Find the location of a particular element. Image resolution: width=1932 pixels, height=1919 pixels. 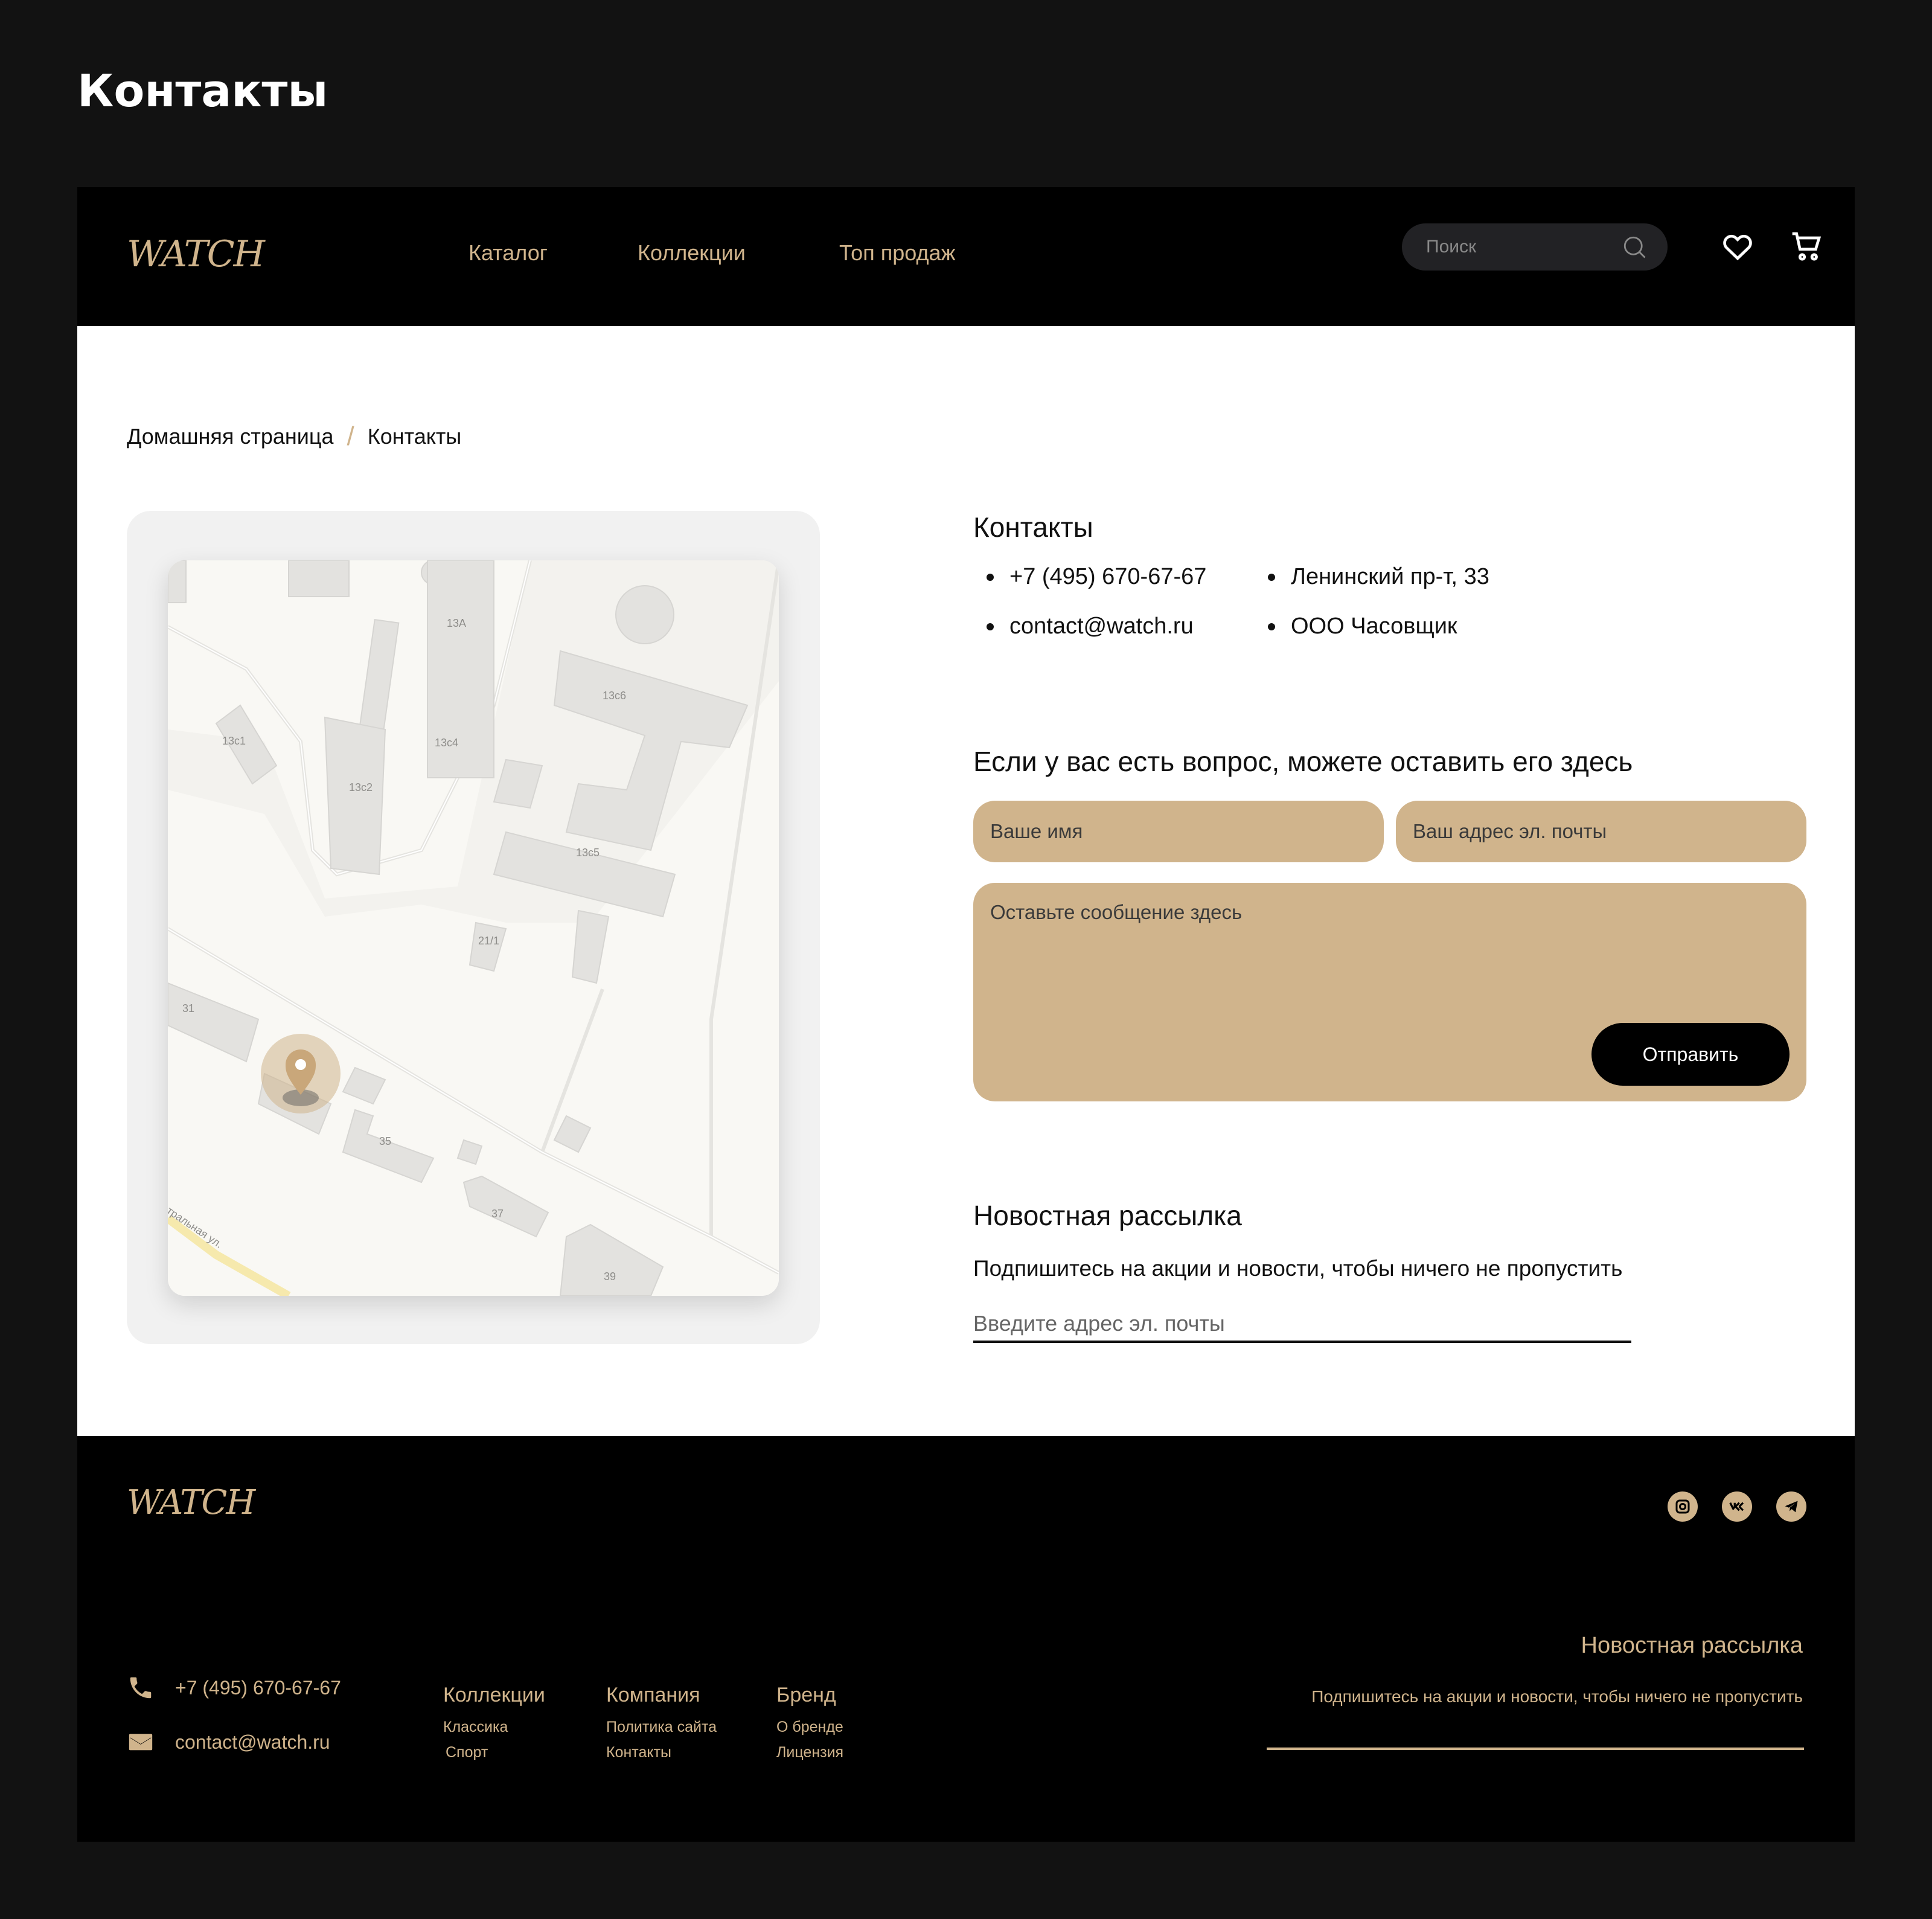

contact-address: Ленинский пр-т, 33 is located at coordinates (1378, 577).